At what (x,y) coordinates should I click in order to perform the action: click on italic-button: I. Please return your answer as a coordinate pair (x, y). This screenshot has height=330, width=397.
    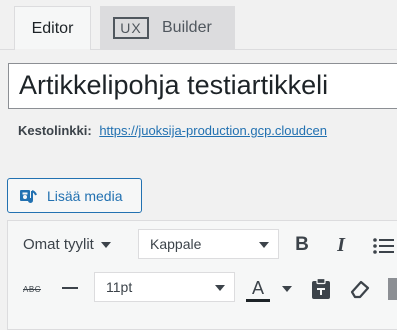
    Looking at the image, I should click on (341, 245).